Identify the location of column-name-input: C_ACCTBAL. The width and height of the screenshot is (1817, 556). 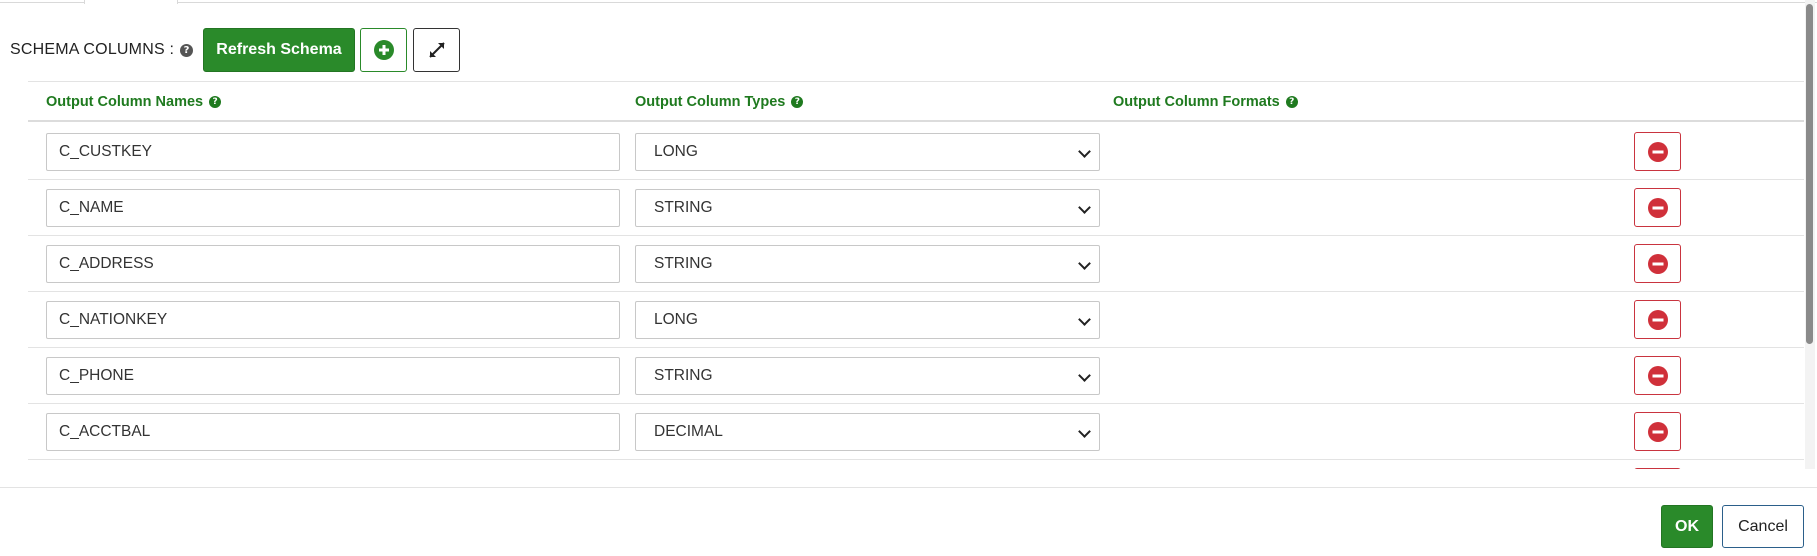
(333, 432).